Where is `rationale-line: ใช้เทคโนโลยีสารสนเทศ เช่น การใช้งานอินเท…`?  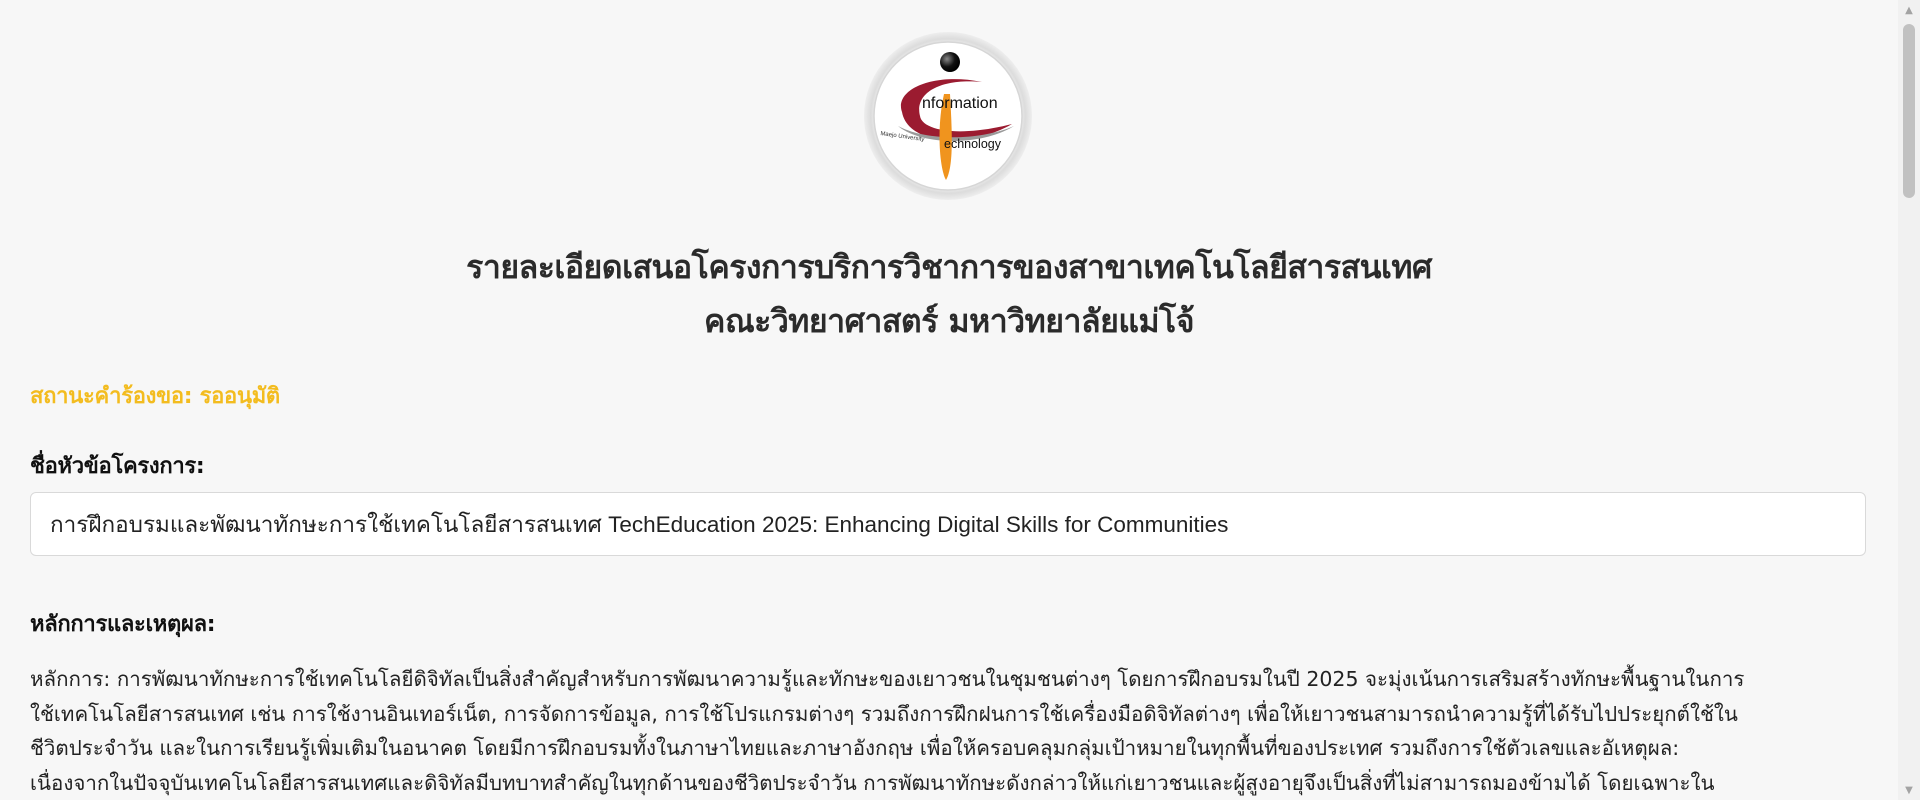 rationale-line: ใช้เทคโนโลยีสารสนเทศ เช่น การใช้งานอินเท… is located at coordinates (884, 713).